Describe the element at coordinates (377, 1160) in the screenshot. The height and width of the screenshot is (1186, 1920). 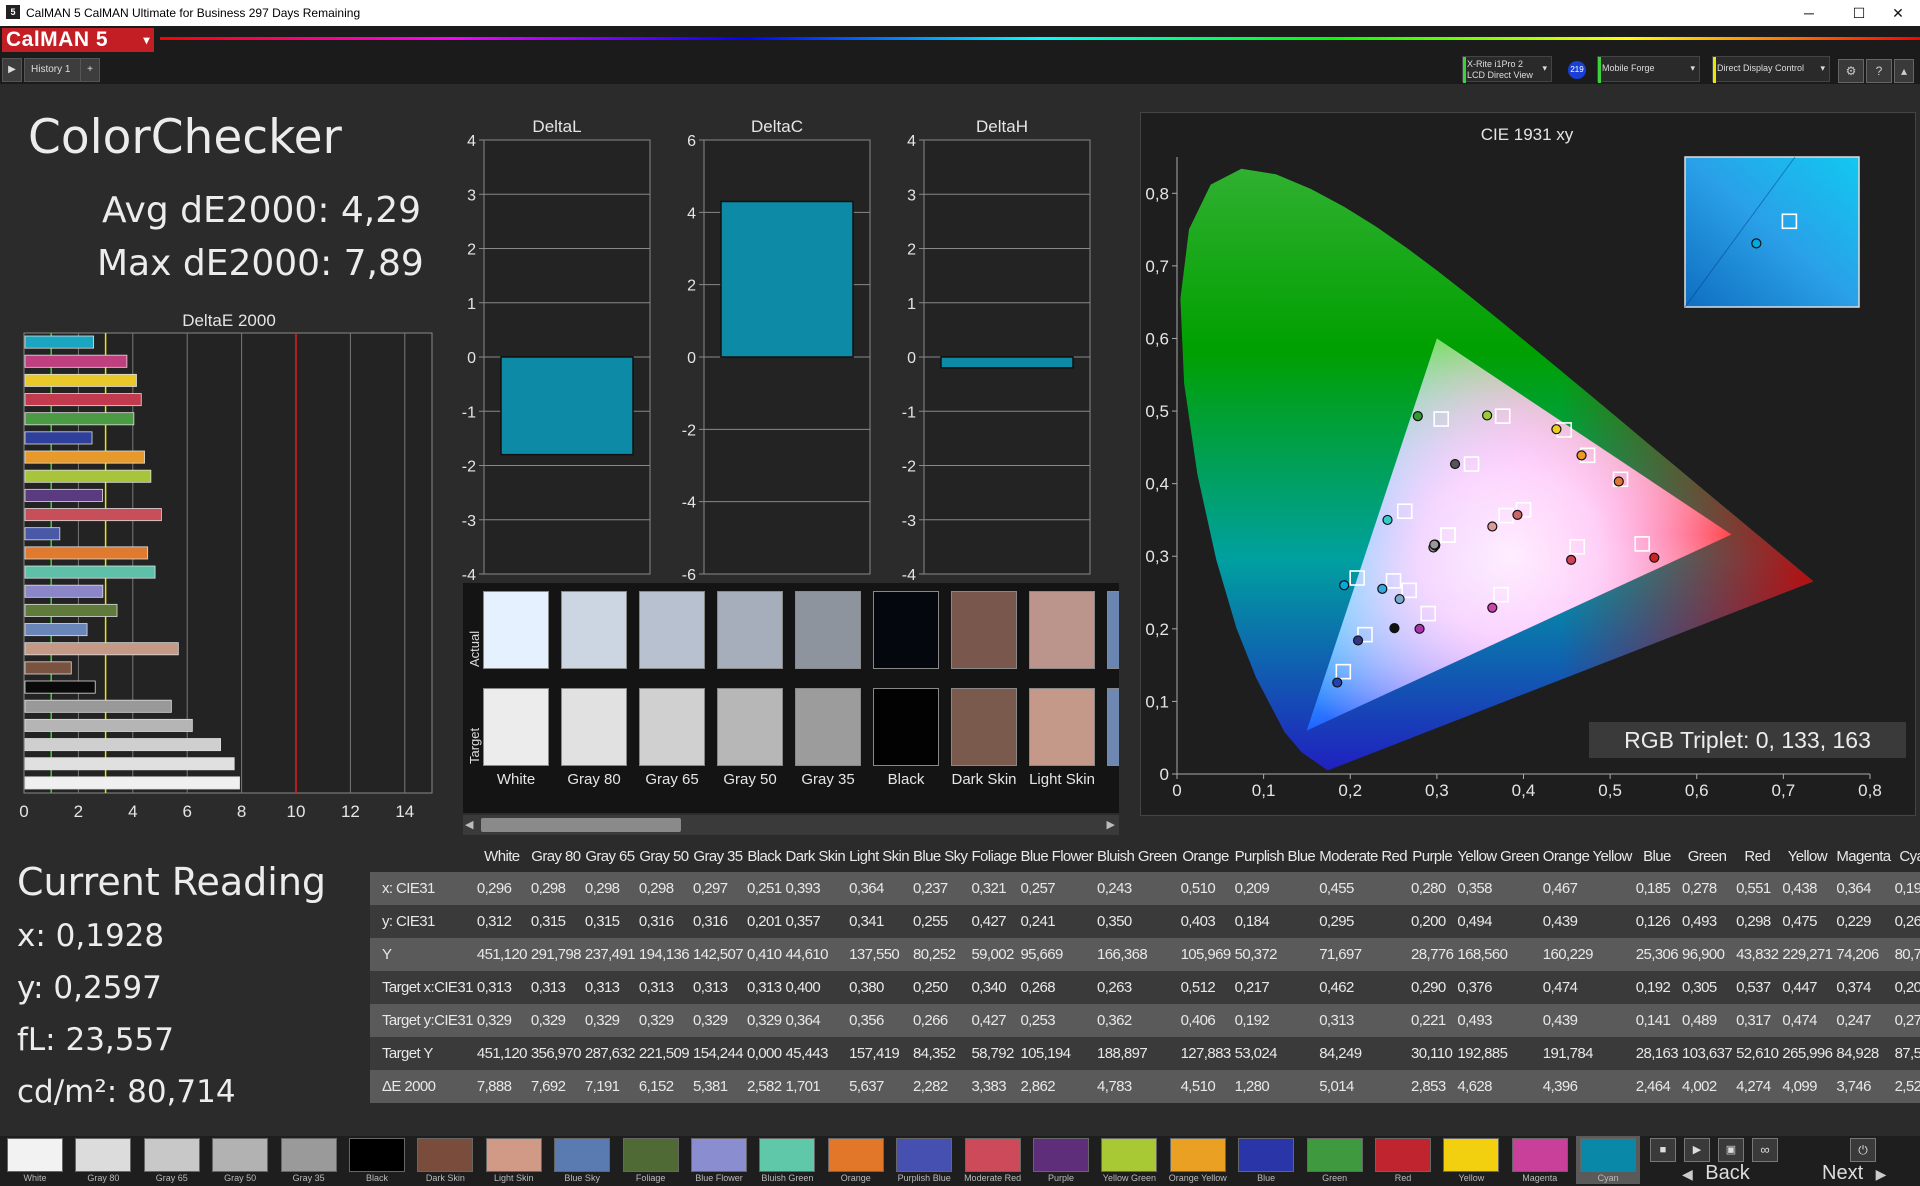
I see `palette-swatch: Black` at that location.